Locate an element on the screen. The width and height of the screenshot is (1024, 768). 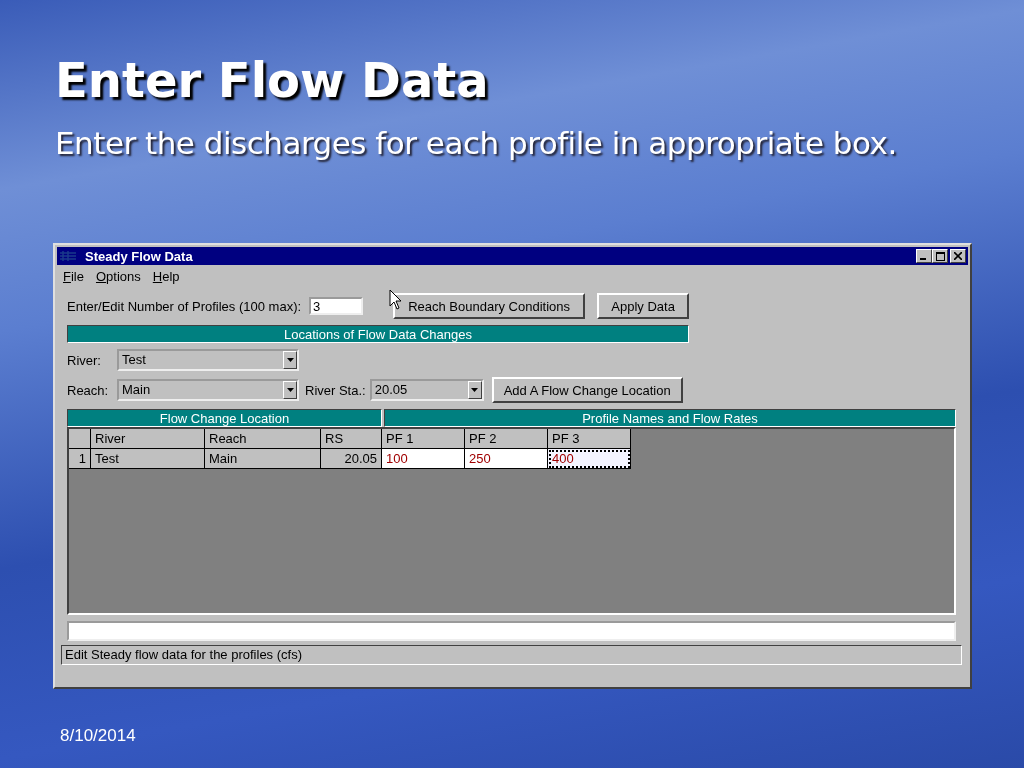
window-title: Steady Flow Data is located at coordinates (139, 256).